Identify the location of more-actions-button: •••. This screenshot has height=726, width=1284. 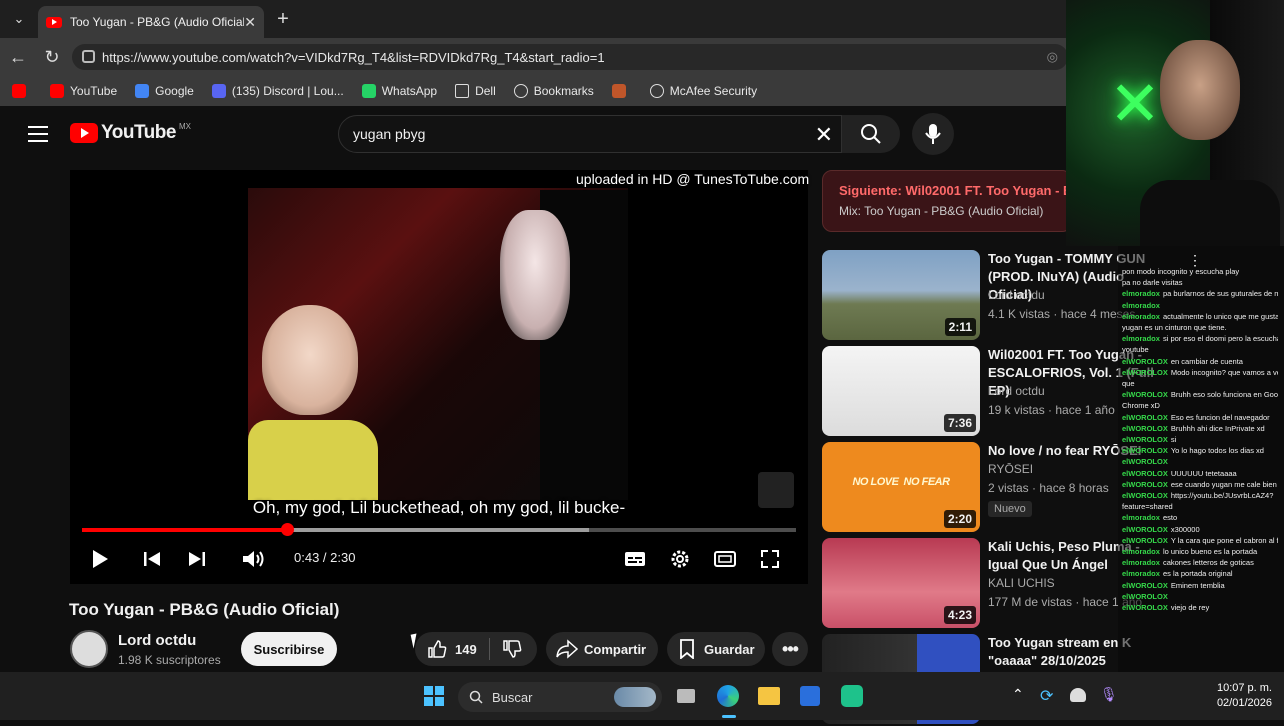
(790, 649).